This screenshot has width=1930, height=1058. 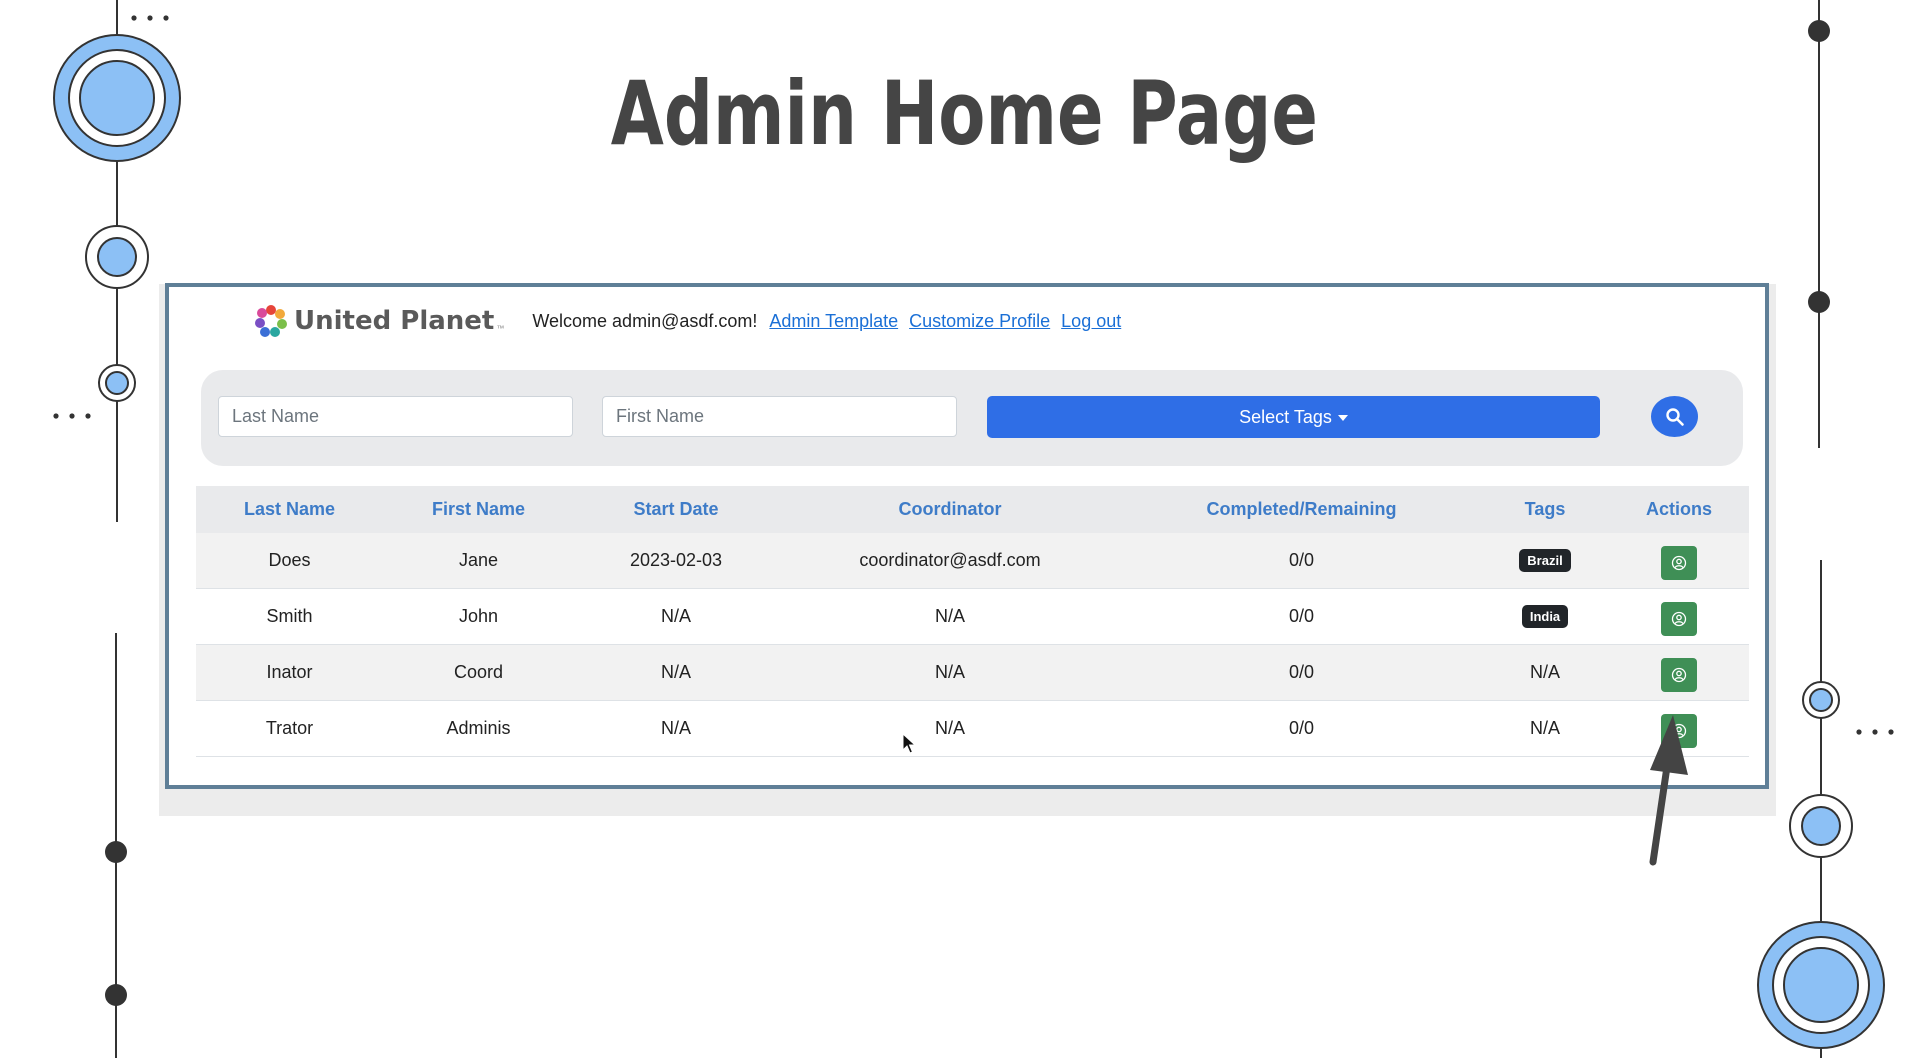 I want to click on table-row: Trator Adminis N/A N/A 0/0 N/A, so click(x=972, y=728).